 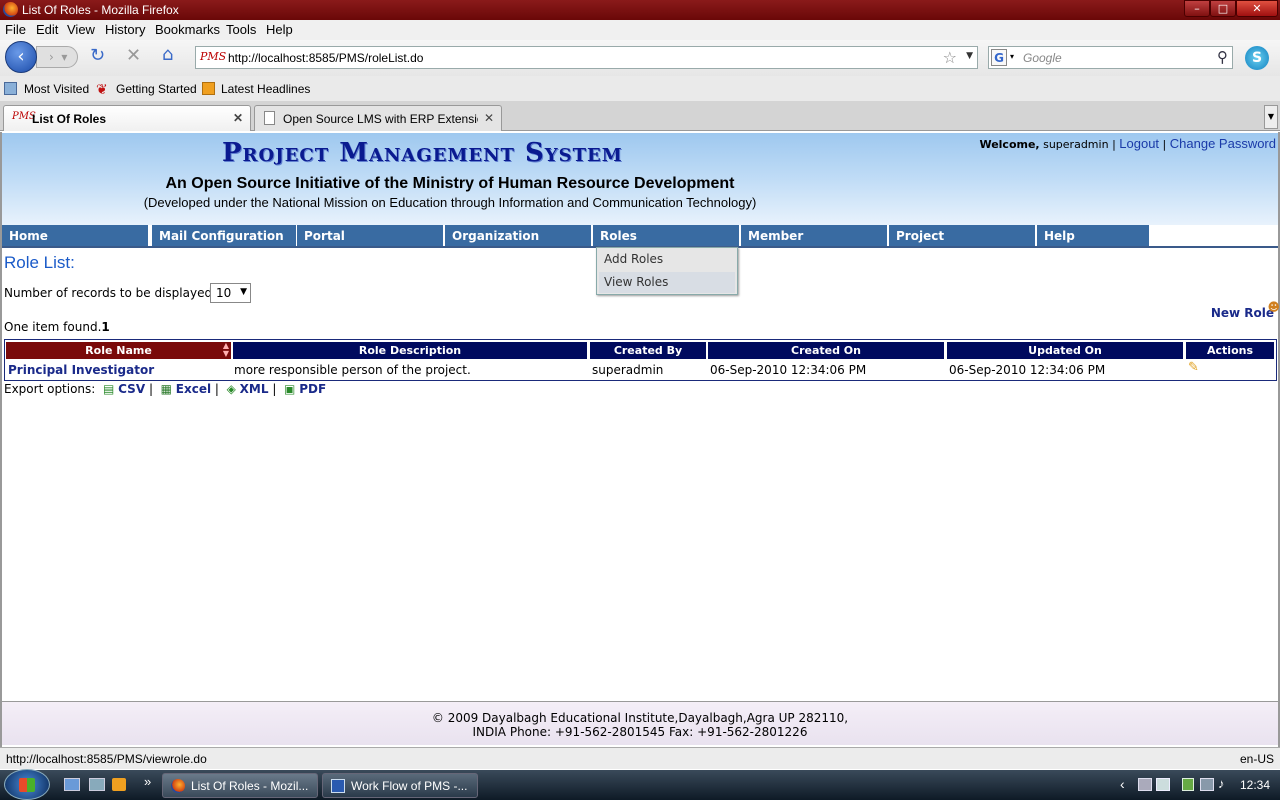 I want to click on status-url: http://localhost:8585/PMS/viewrole.do, so click(x=106, y=759).